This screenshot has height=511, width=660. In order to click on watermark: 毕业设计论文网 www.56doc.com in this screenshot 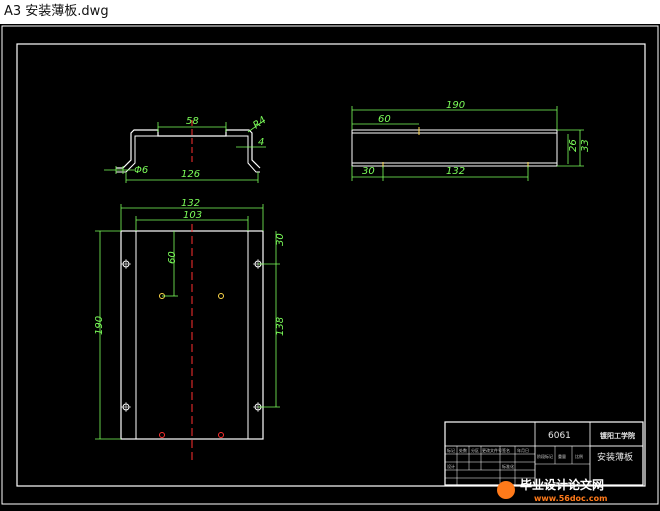, I will do `click(574, 490)`.